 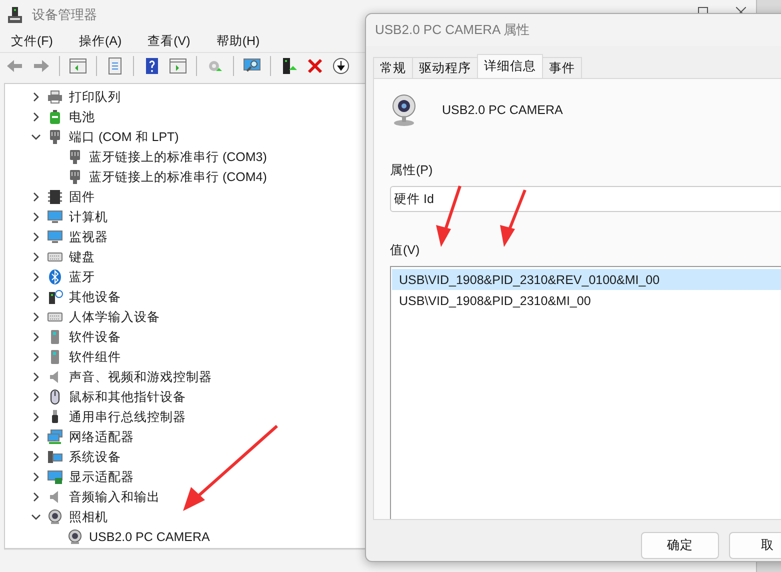 What do you see at coordinates (95, 337) in the screenshot?
I see `tree-item: 软件设备` at bounding box center [95, 337].